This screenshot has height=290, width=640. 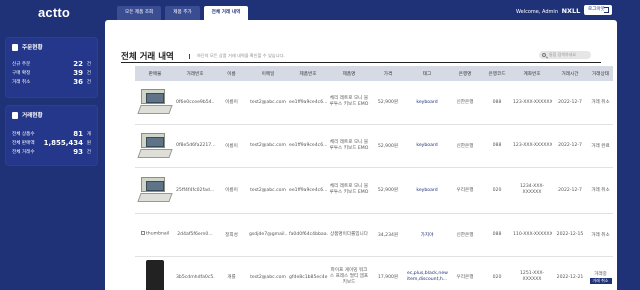 What do you see at coordinates (51, 112) in the screenshot?
I see `trade-panel-header: 거래현황` at bounding box center [51, 112].